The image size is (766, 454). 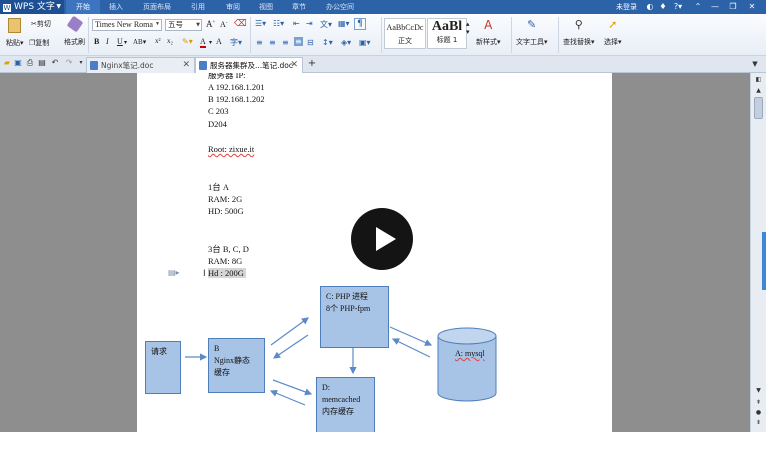 What do you see at coordinates (140, 65) in the screenshot?
I see `doc-tab-nginx-notes: Nginx笔记.doc ✕` at bounding box center [140, 65].